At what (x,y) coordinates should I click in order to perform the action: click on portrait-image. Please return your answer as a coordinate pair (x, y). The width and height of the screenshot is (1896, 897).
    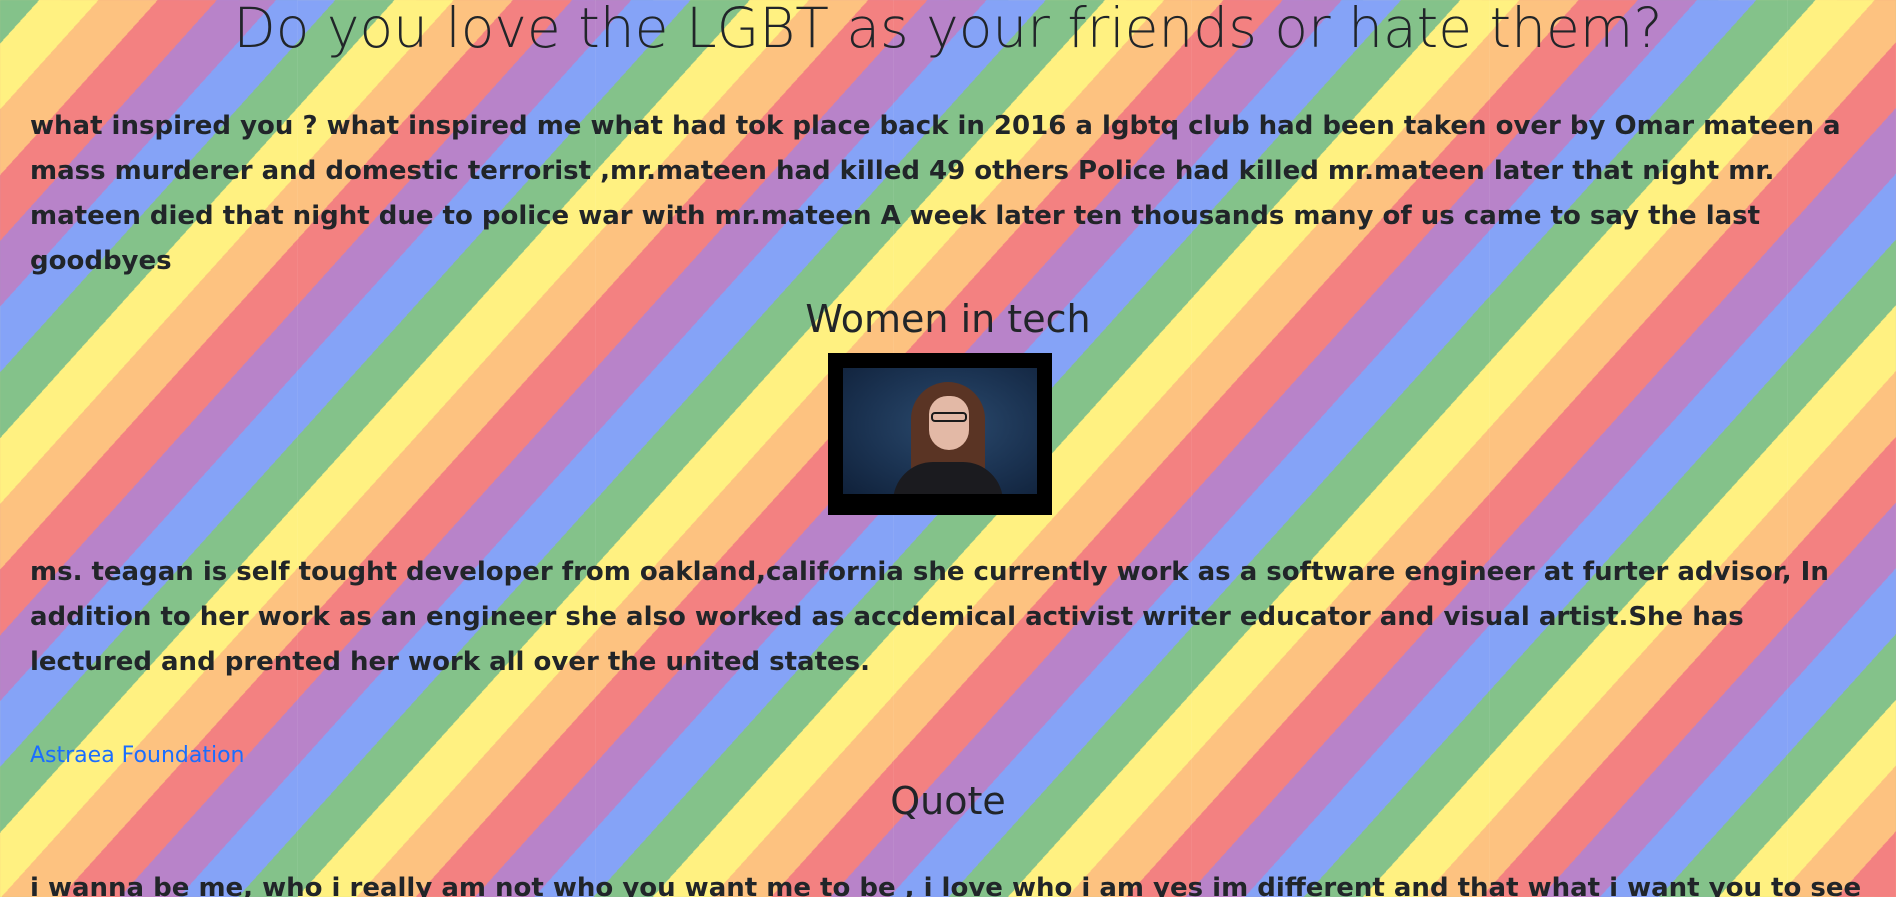
    Looking at the image, I should click on (940, 434).